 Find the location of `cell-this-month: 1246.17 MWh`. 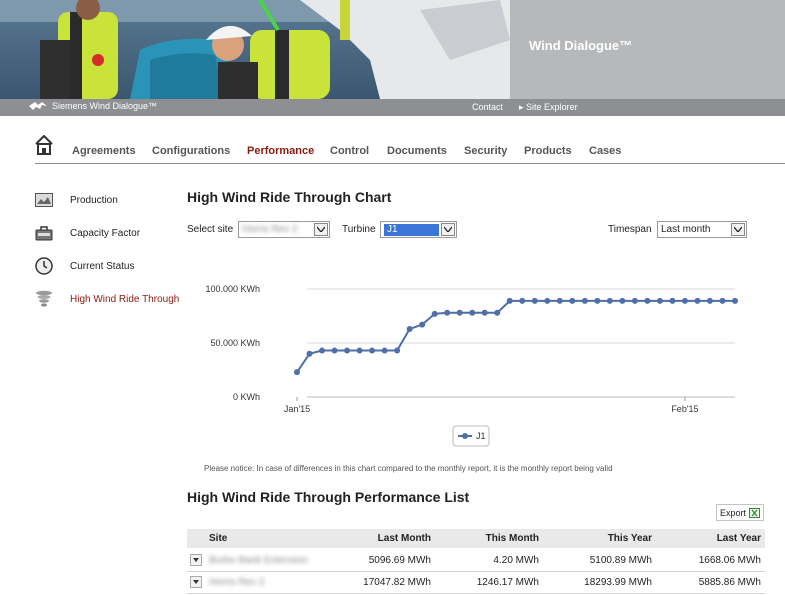

cell-this-month: 1246.17 MWh is located at coordinates (489, 582).